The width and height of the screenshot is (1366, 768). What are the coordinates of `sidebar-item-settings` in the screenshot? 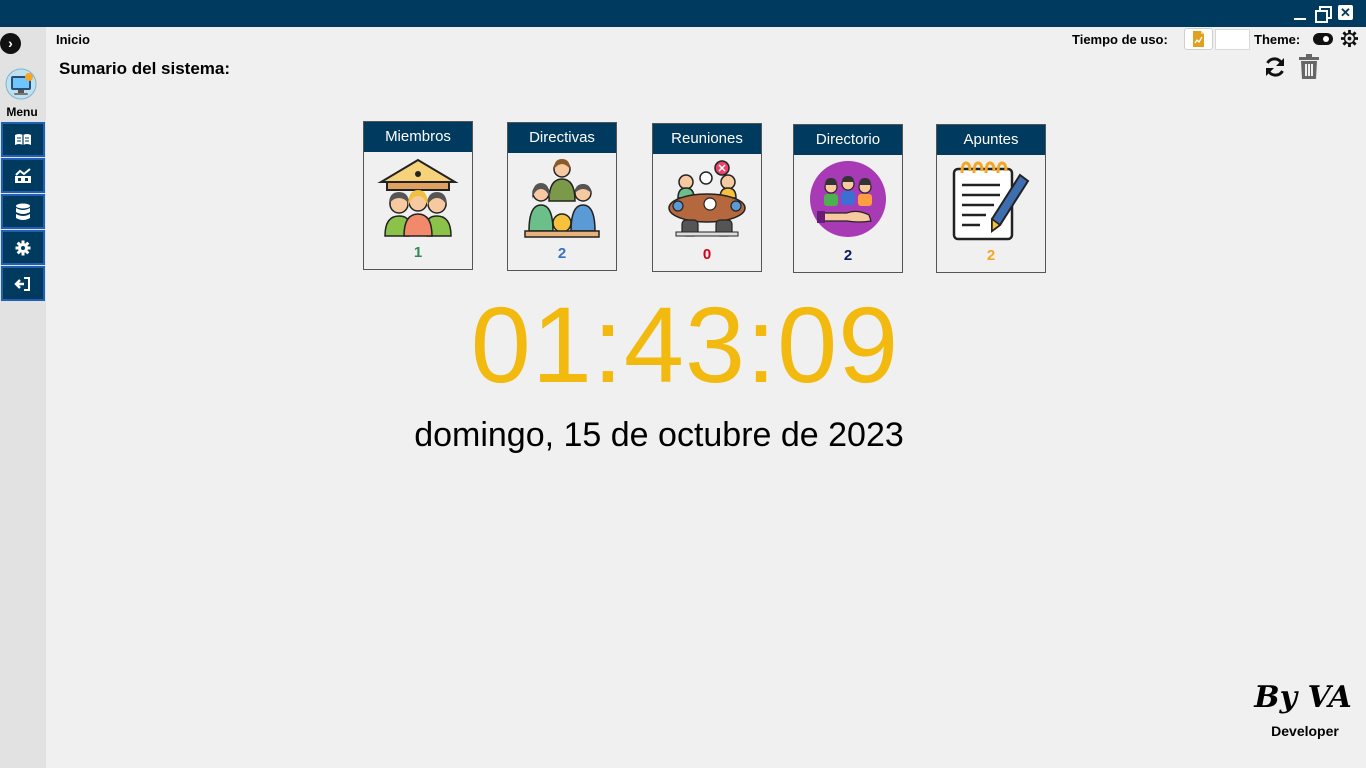 It's located at (23, 247).